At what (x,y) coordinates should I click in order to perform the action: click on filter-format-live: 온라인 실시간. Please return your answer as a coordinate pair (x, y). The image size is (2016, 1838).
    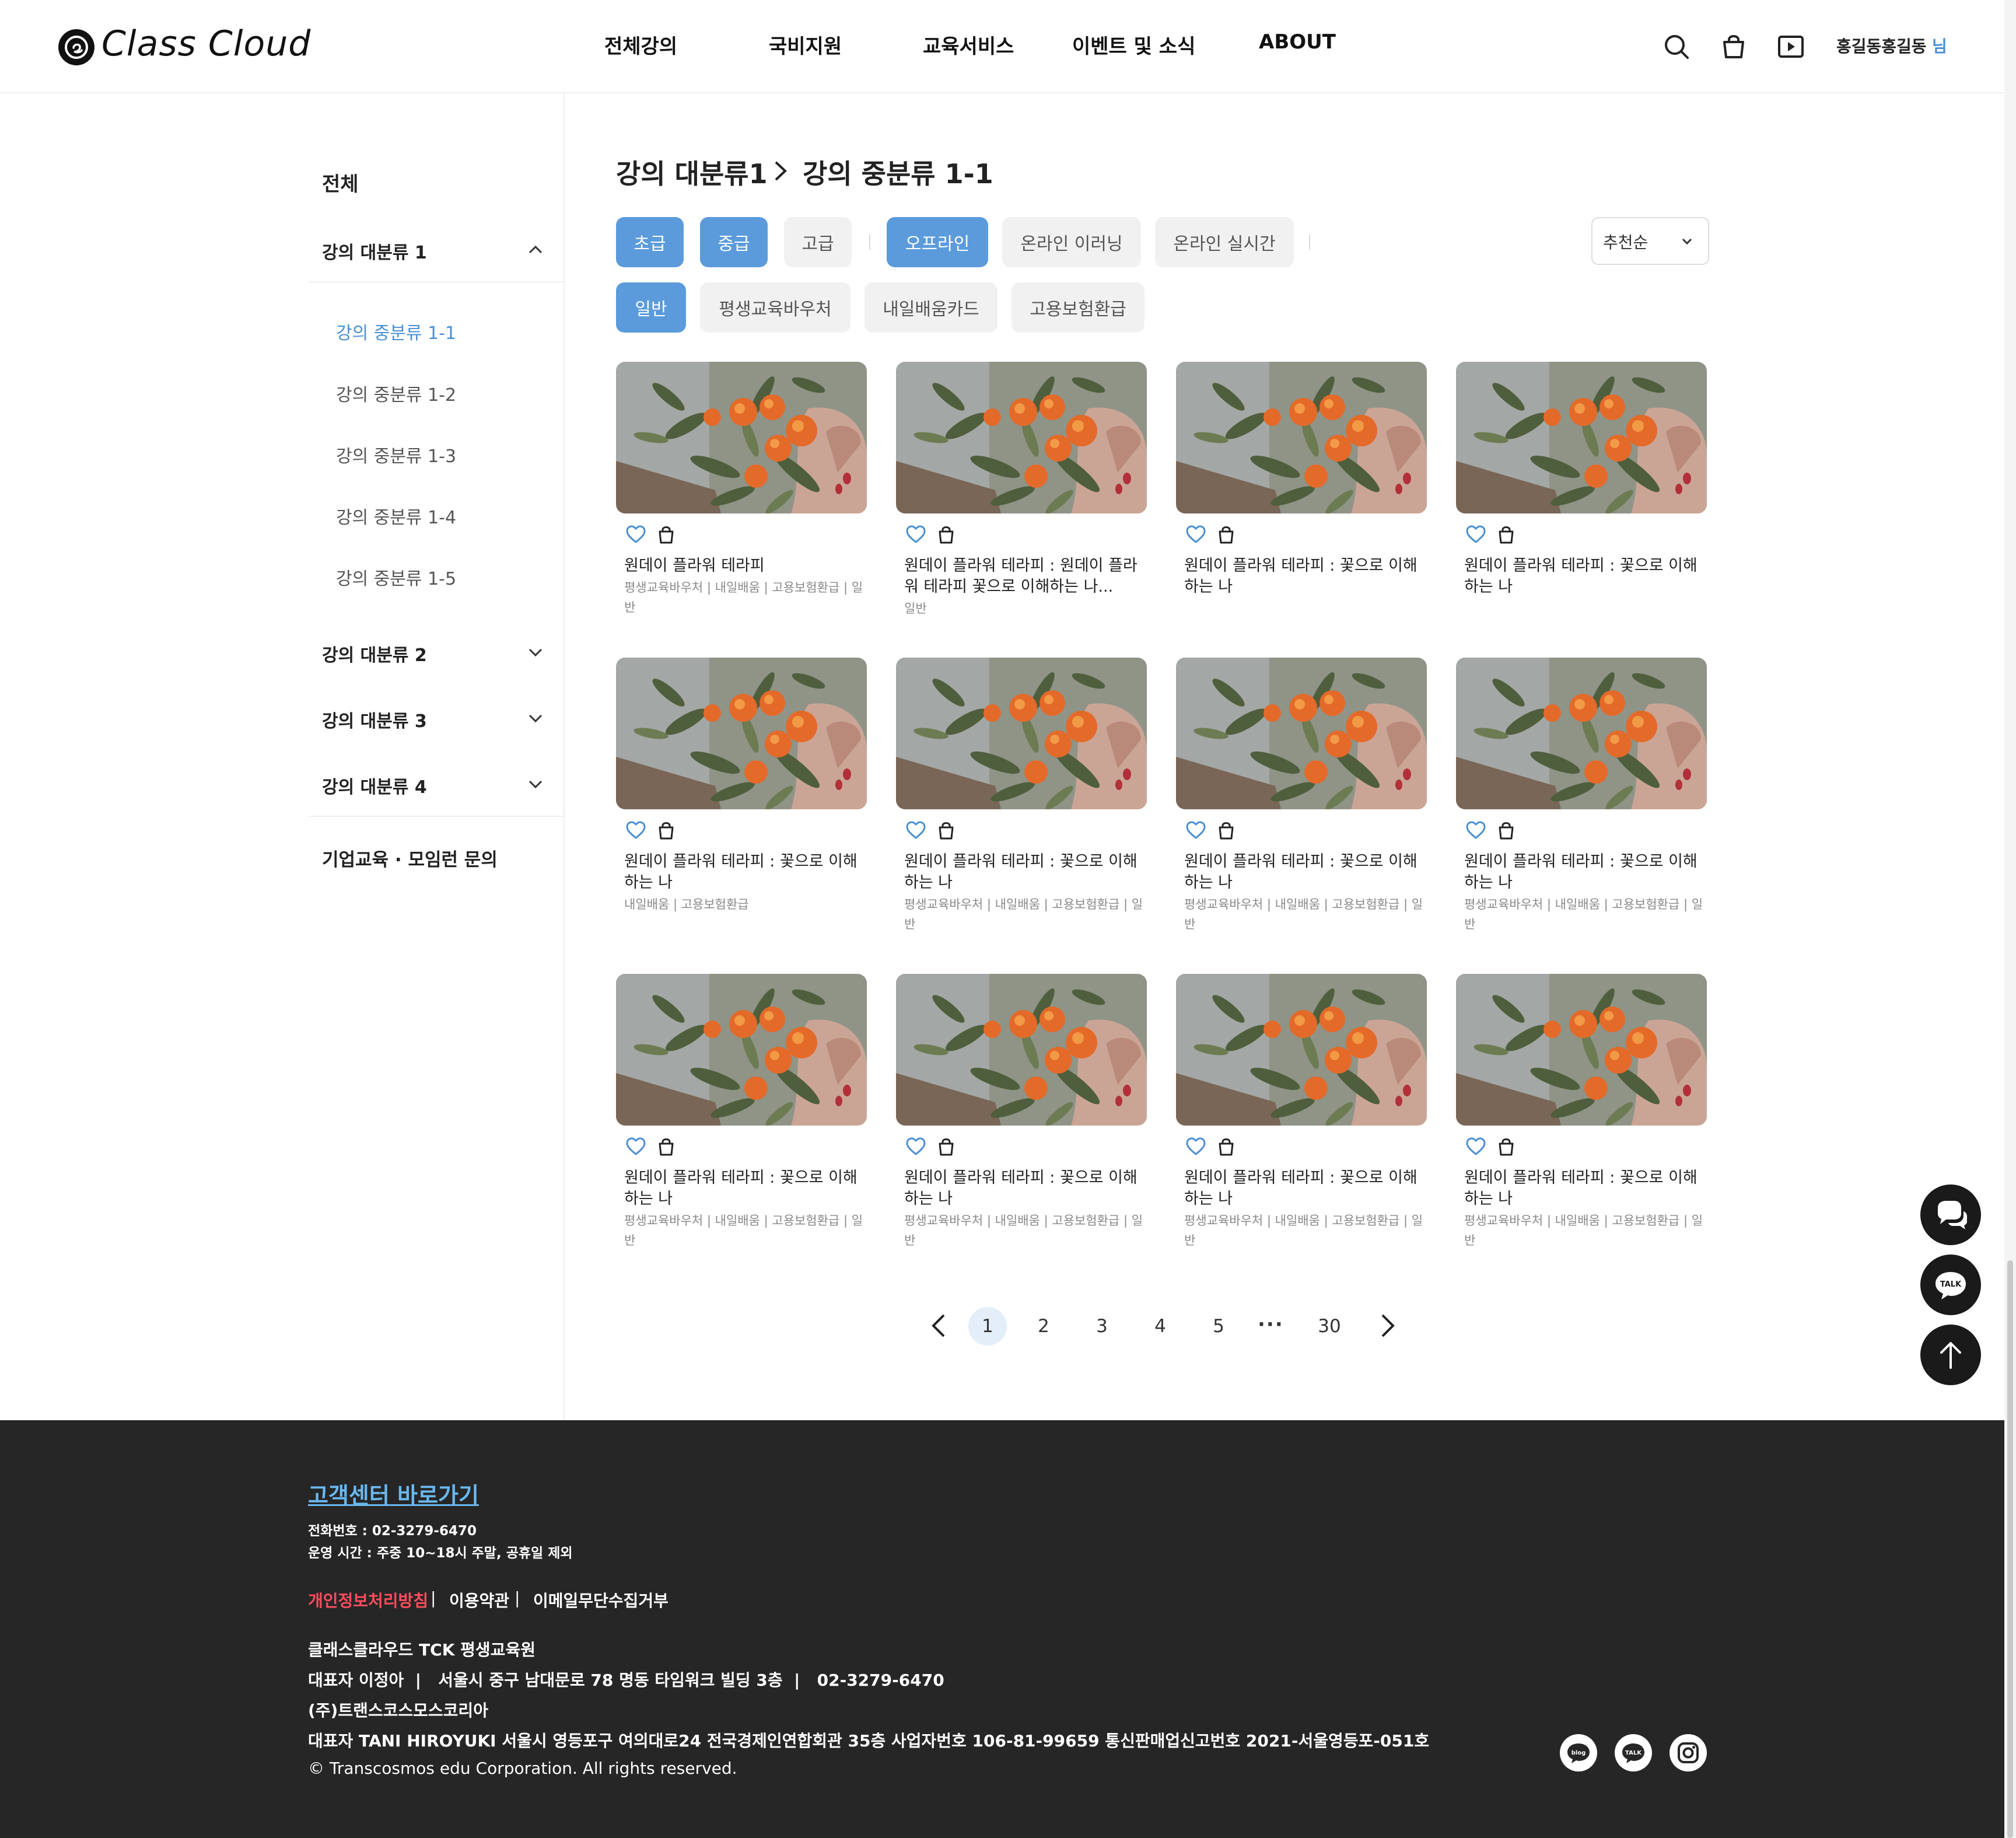
    Looking at the image, I should click on (1224, 242).